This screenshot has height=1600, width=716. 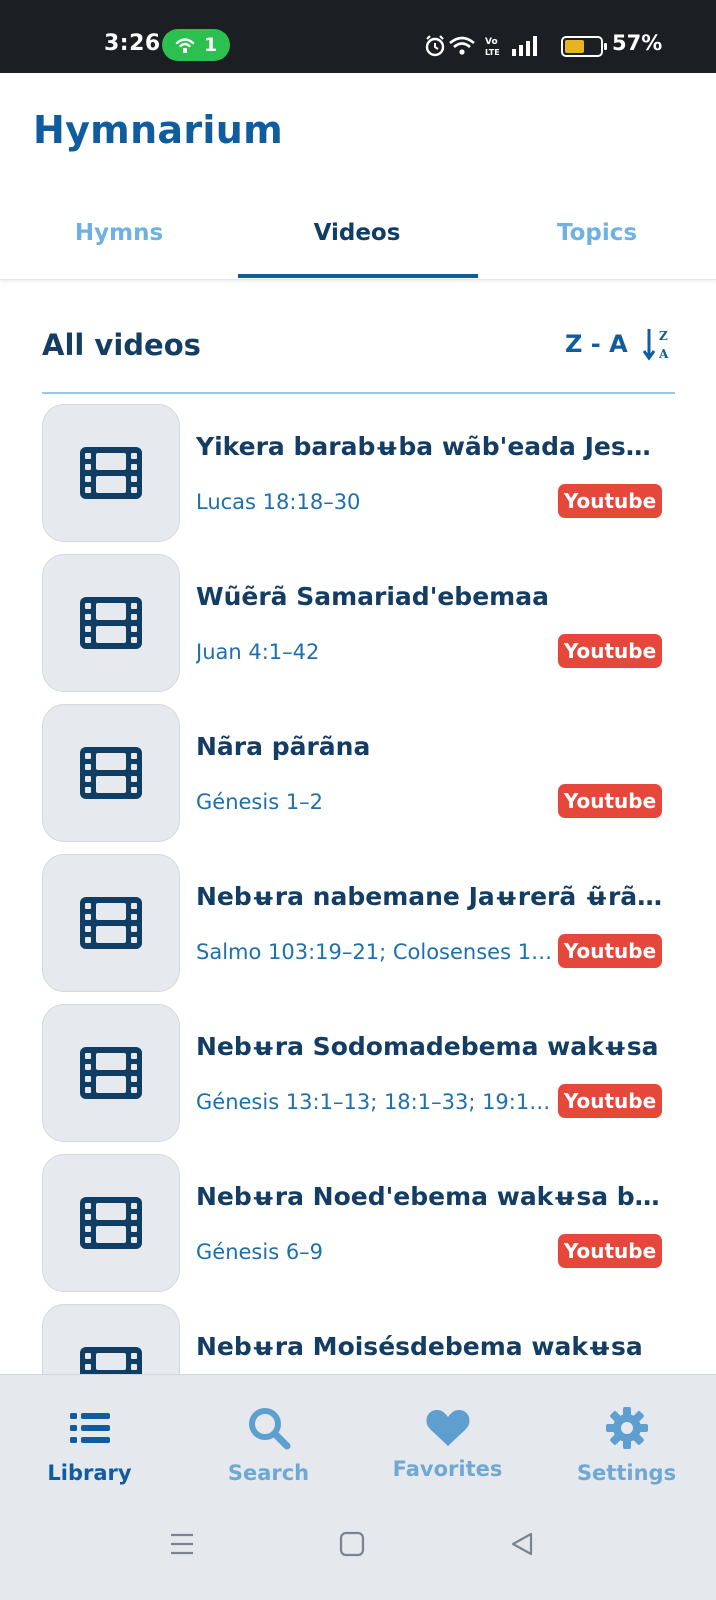 What do you see at coordinates (119, 233) in the screenshot?
I see `tab-hymns: Hymns` at bounding box center [119, 233].